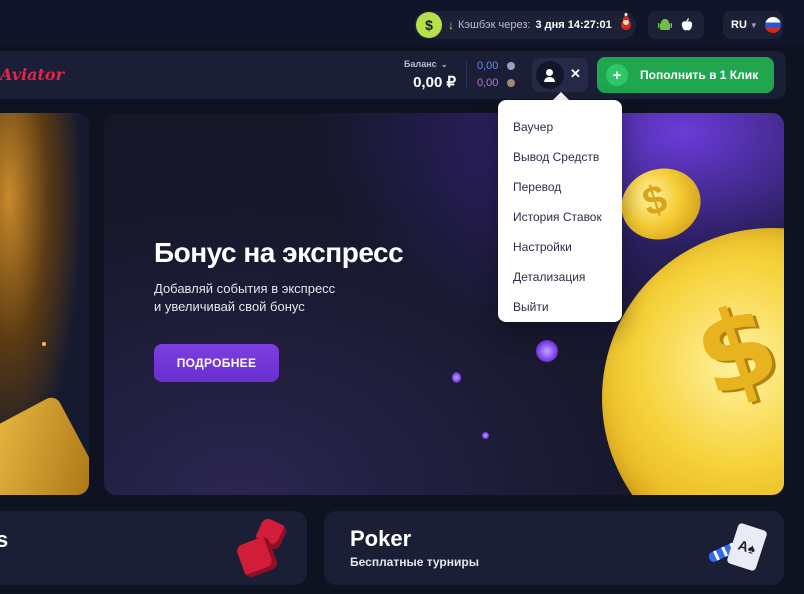 The width and height of the screenshot is (804, 594). What do you see at coordinates (560, 247) in the screenshot?
I see `menu-item-settings: Настройки` at bounding box center [560, 247].